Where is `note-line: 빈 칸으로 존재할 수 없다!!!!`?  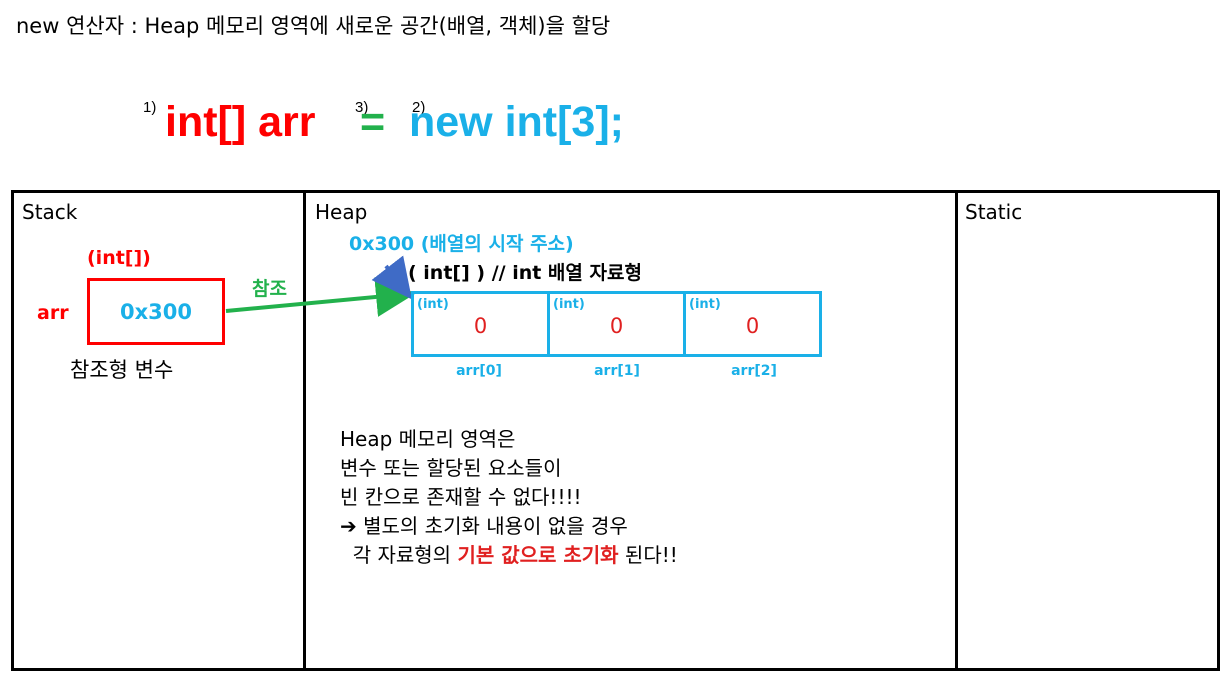 note-line: 빈 칸으로 존재할 수 없다!!!! is located at coordinates (461, 497).